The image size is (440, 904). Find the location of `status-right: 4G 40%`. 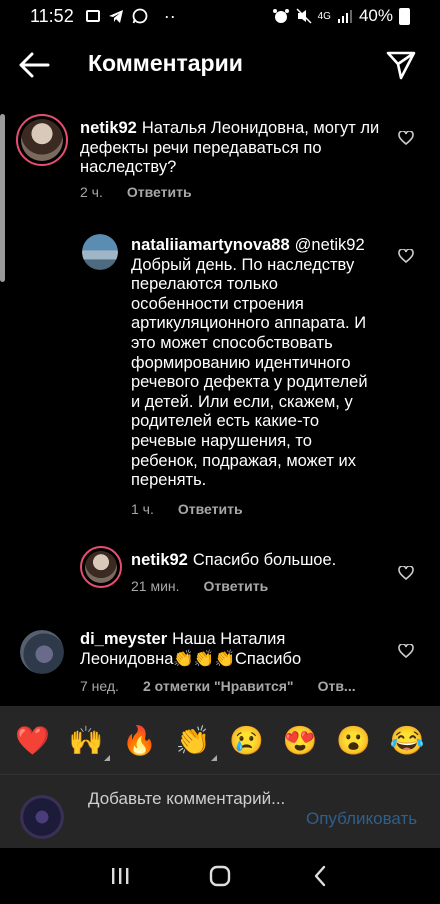

status-right: 4G 40% is located at coordinates (341, 16).